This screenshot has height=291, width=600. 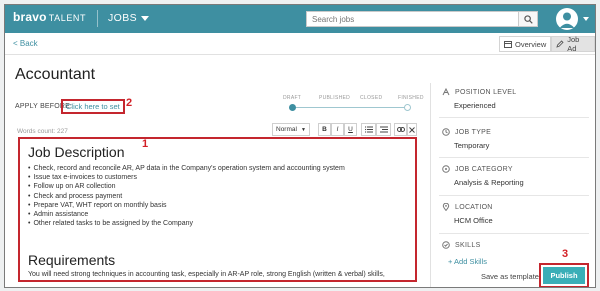 I want to click on link-button, so click(x=400, y=129).